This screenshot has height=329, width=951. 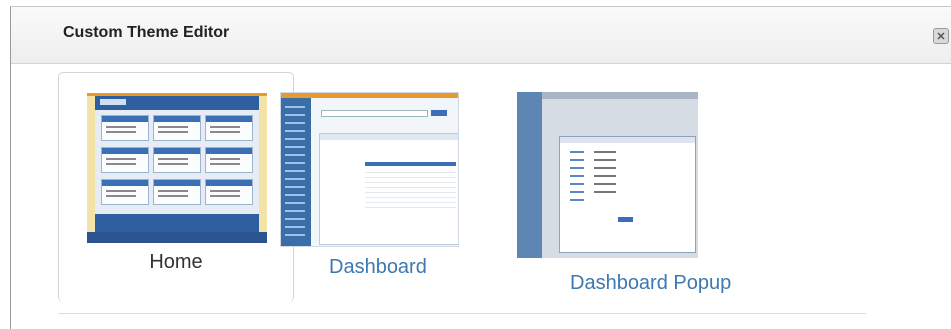 I want to click on dialog-title: Custom Theme Editor, so click(x=146, y=32).